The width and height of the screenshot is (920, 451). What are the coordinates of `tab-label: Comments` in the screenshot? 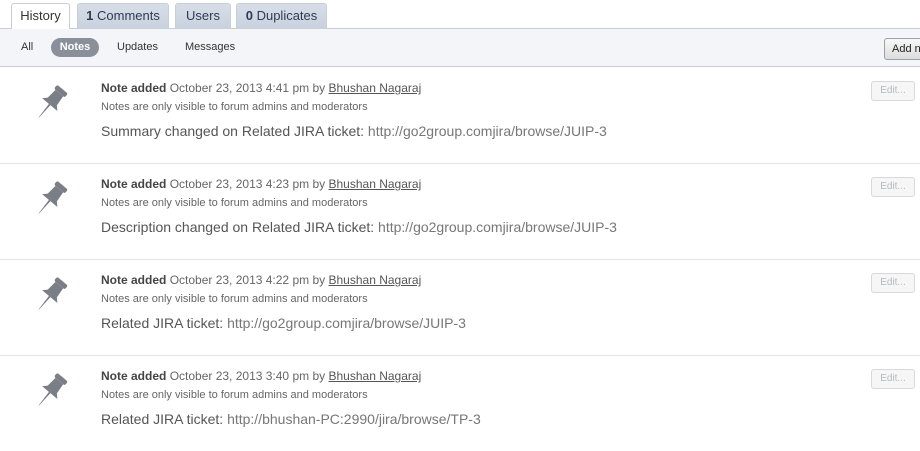 It's located at (128, 15).